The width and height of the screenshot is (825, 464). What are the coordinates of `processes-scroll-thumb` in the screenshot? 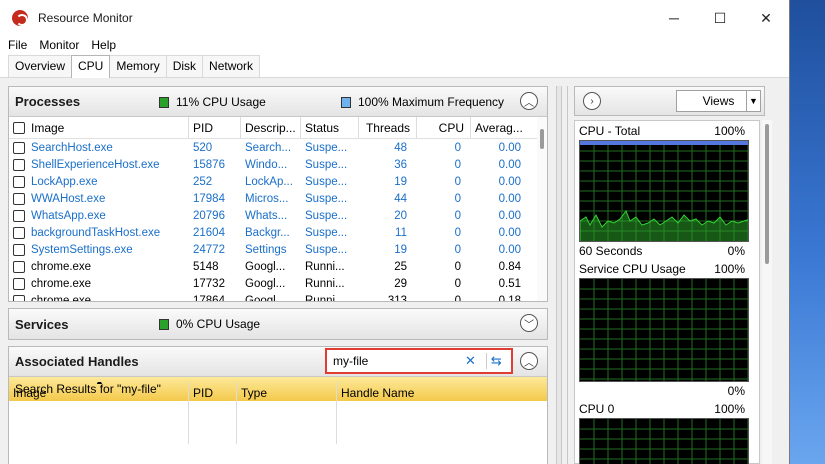 It's located at (542, 139).